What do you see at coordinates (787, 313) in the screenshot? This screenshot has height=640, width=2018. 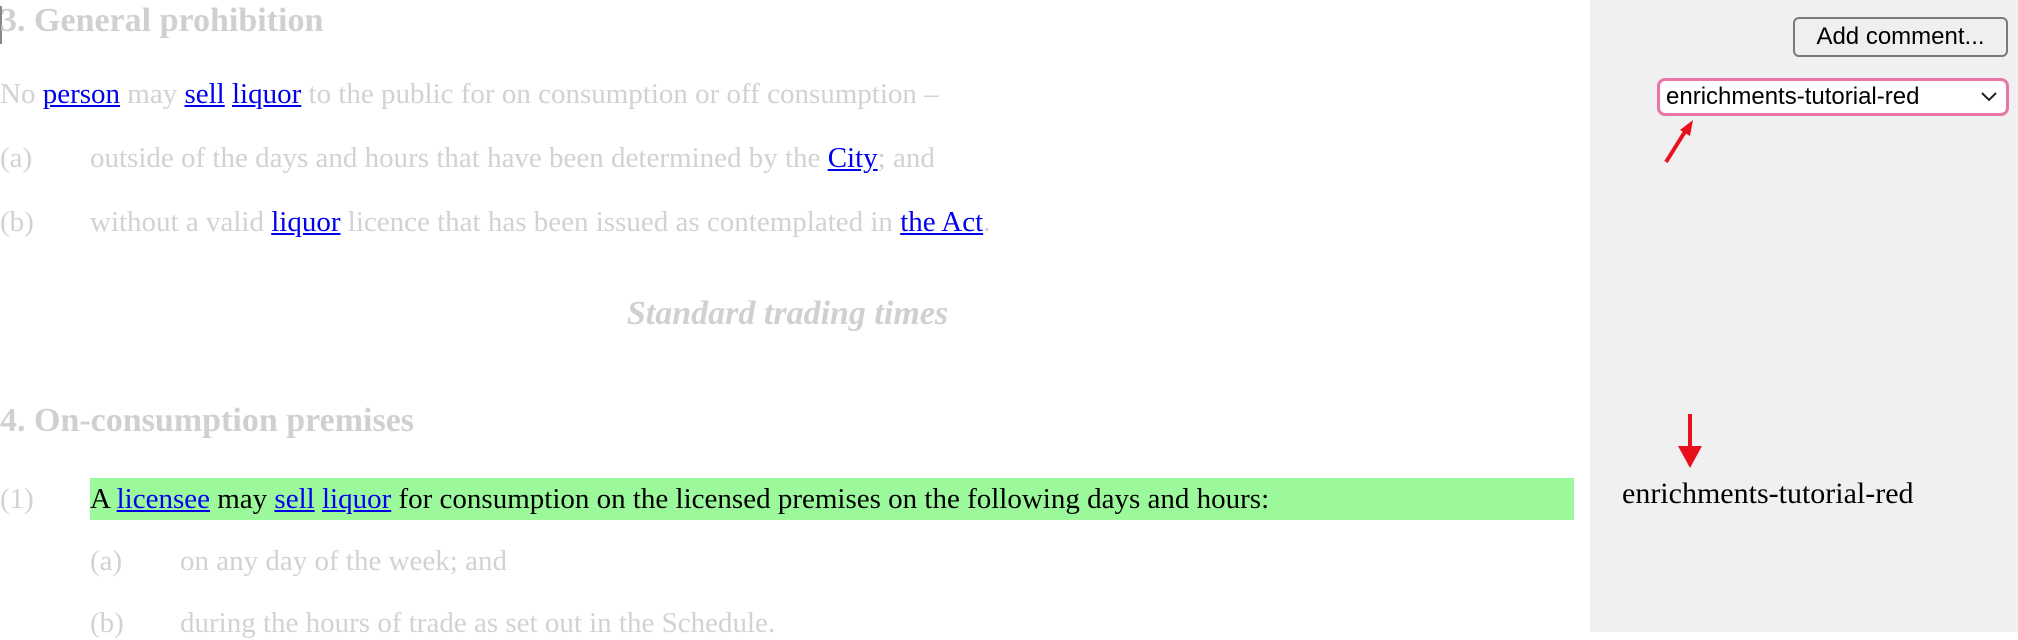 I see `standard-trading-times-title: Standard trading times` at bounding box center [787, 313].